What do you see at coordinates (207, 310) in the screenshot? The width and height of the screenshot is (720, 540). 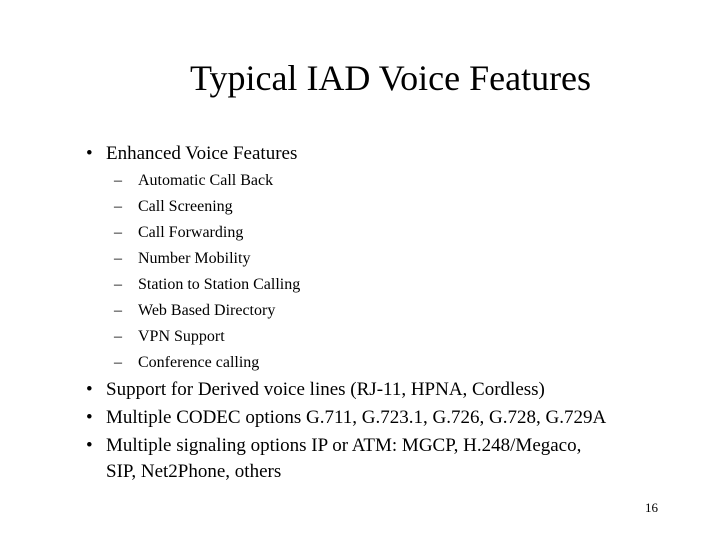 I see `sub-item-text: Web Based Directory` at bounding box center [207, 310].